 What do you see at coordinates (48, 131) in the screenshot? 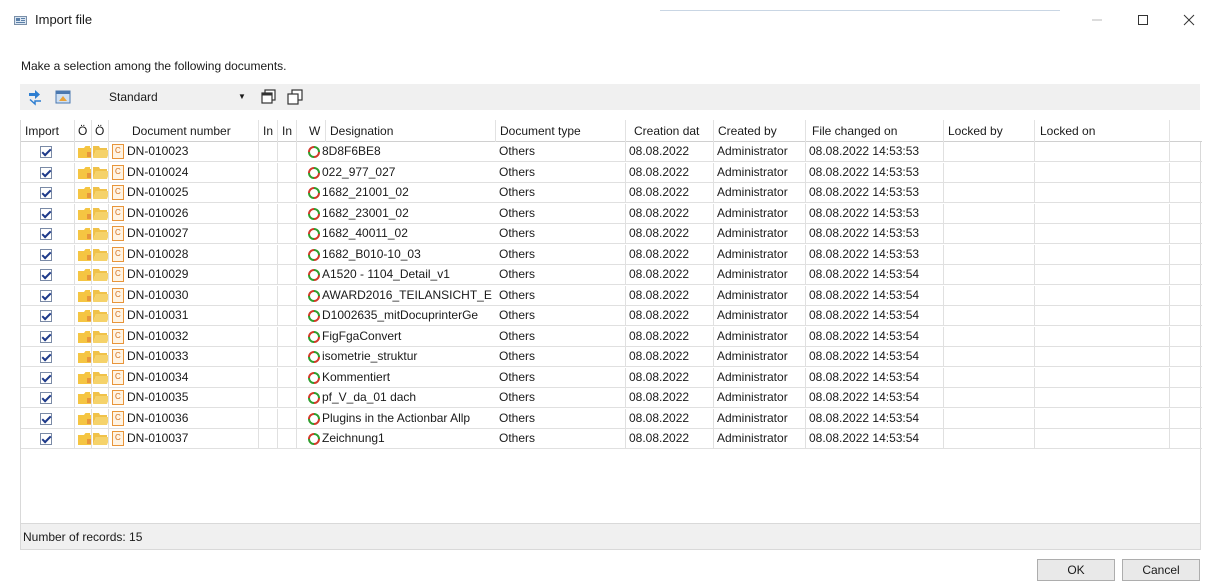
I see `col-header-import: Import` at bounding box center [48, 131].